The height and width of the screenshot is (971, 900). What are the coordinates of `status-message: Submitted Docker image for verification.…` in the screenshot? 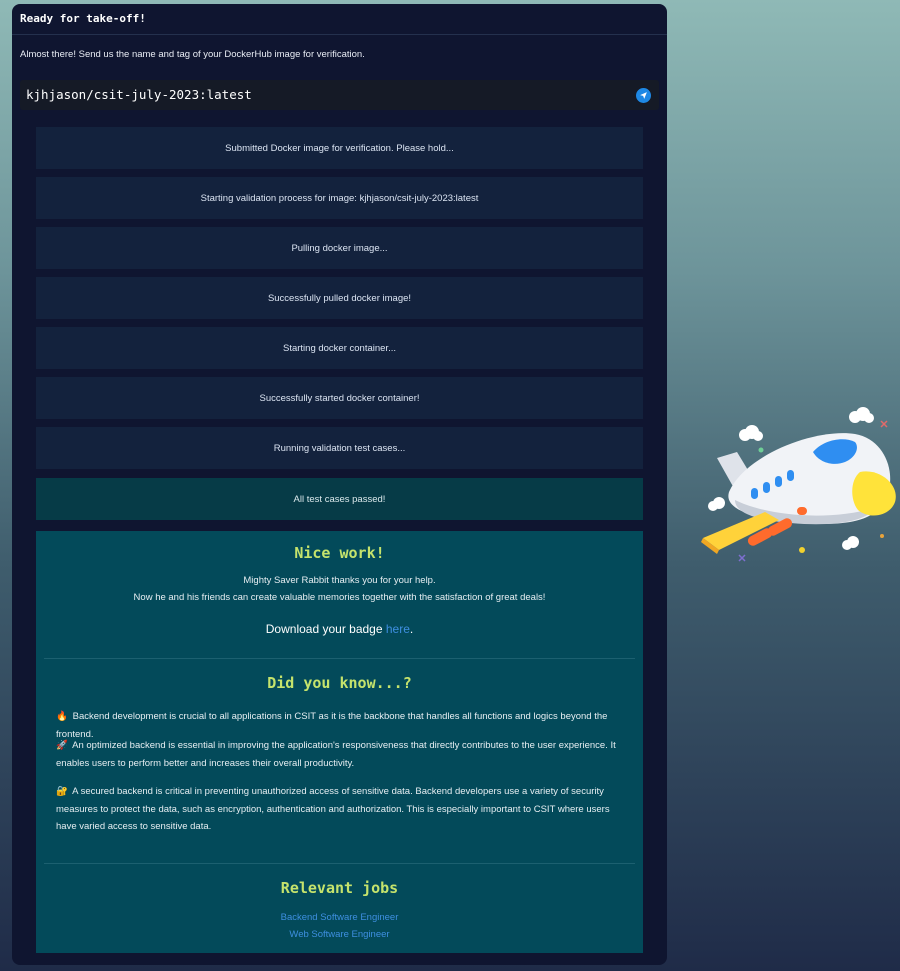 It's located at (339, 148).